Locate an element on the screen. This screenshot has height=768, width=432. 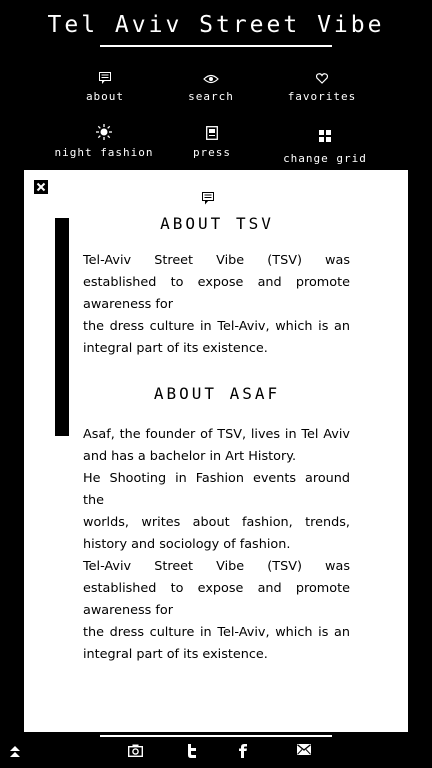
close-icon is located at coordinates (41, 187).